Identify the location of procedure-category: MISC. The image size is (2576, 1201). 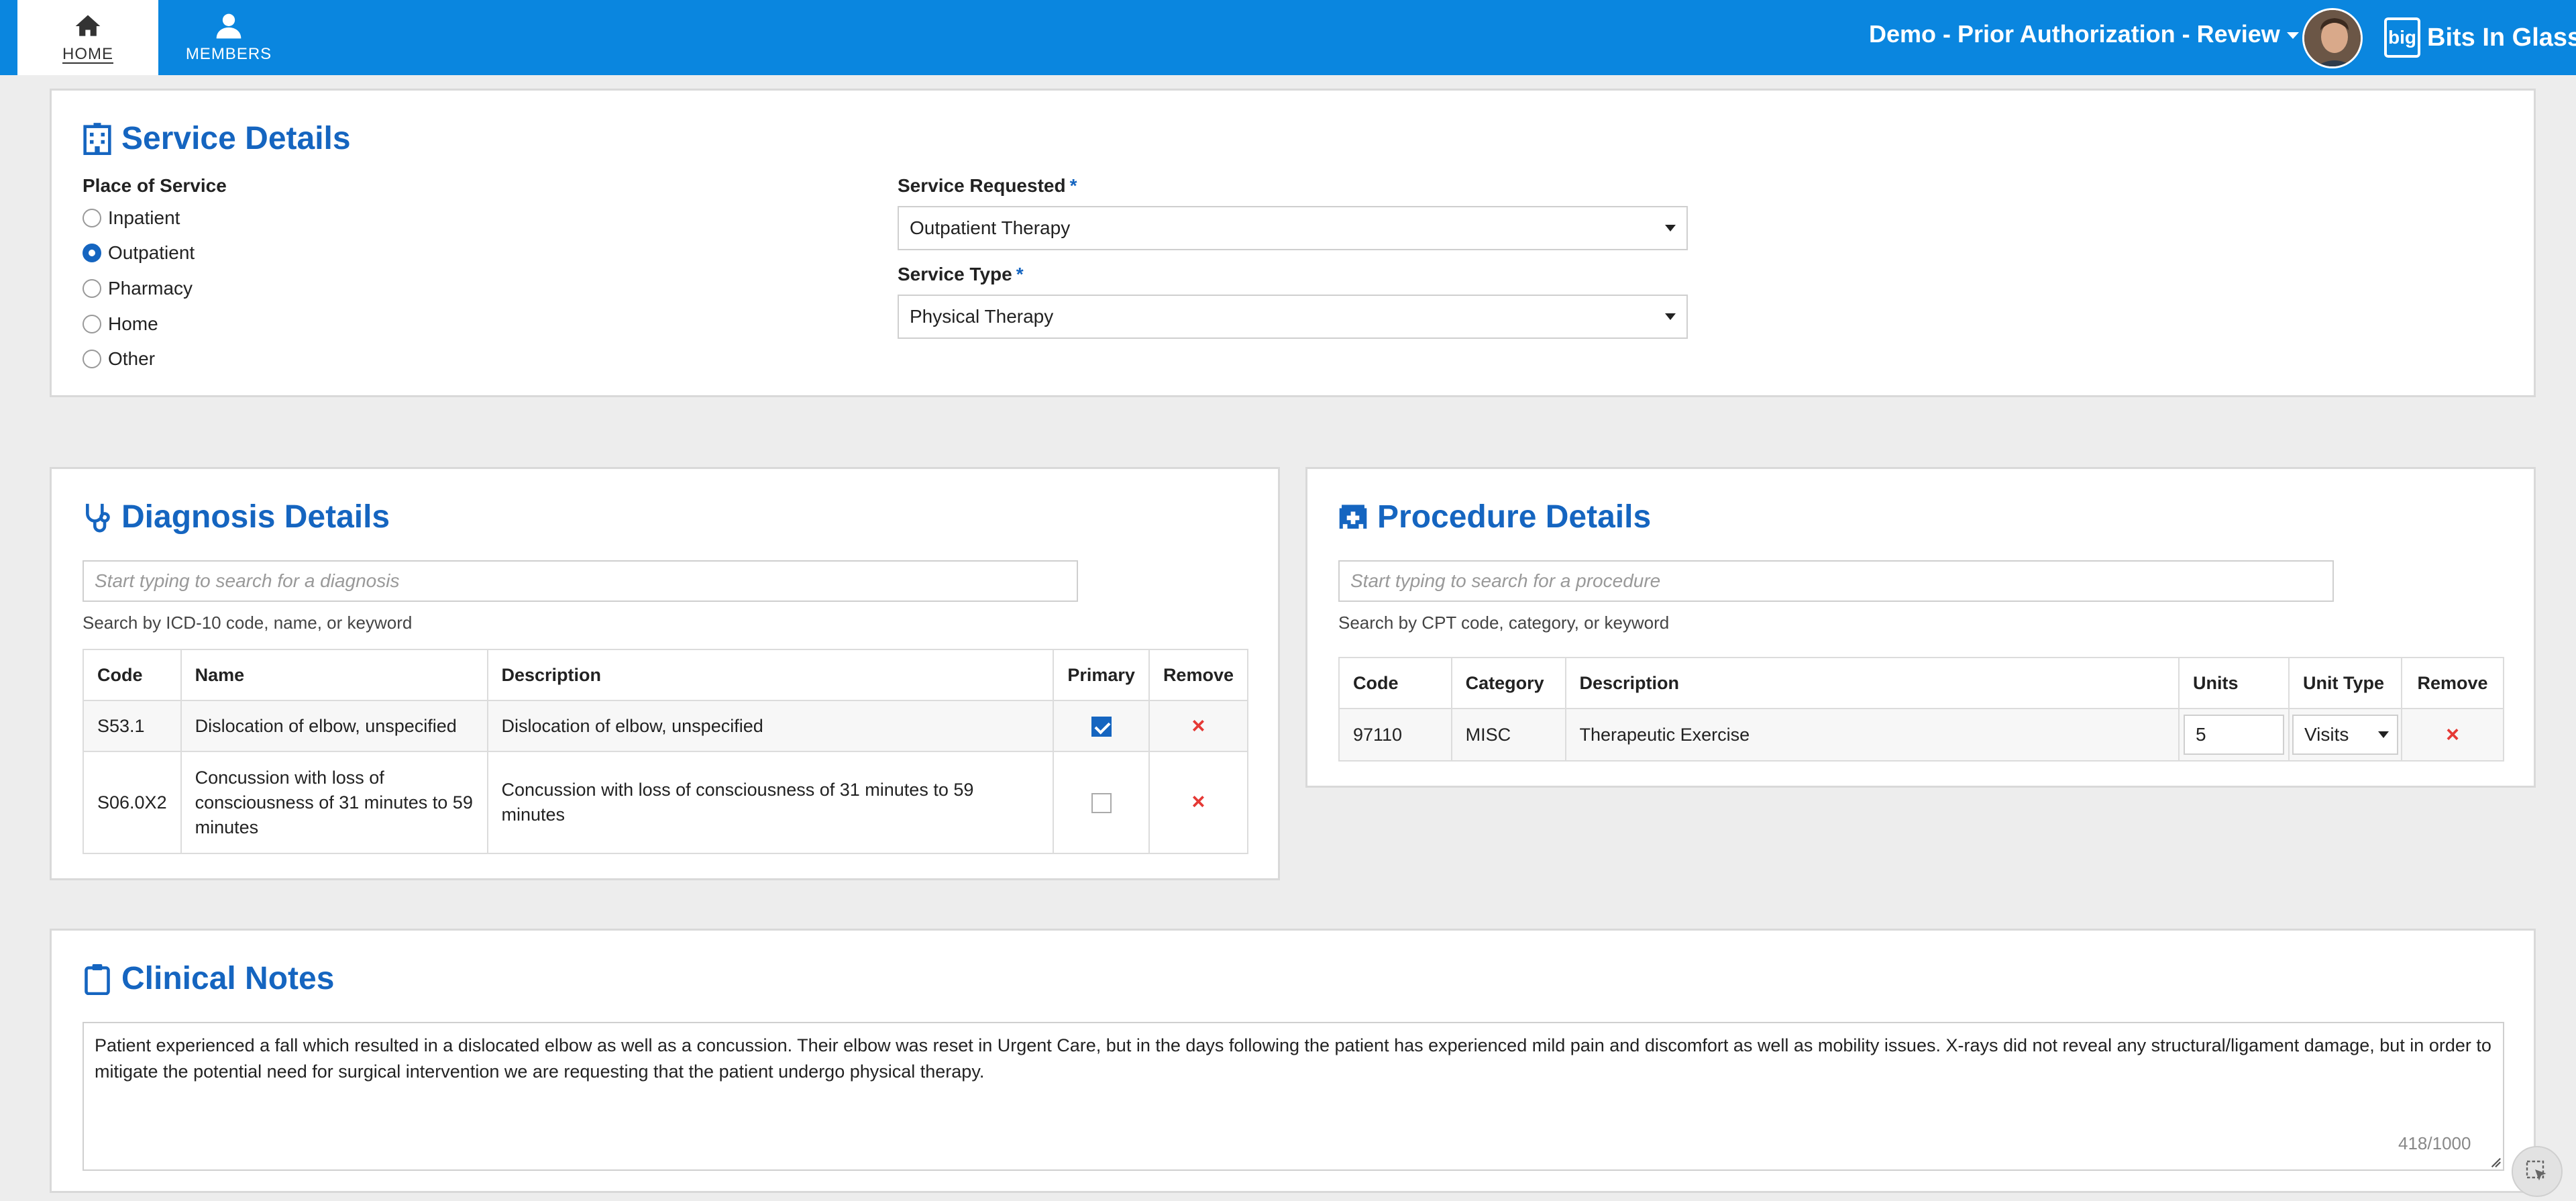
(1508, 735).